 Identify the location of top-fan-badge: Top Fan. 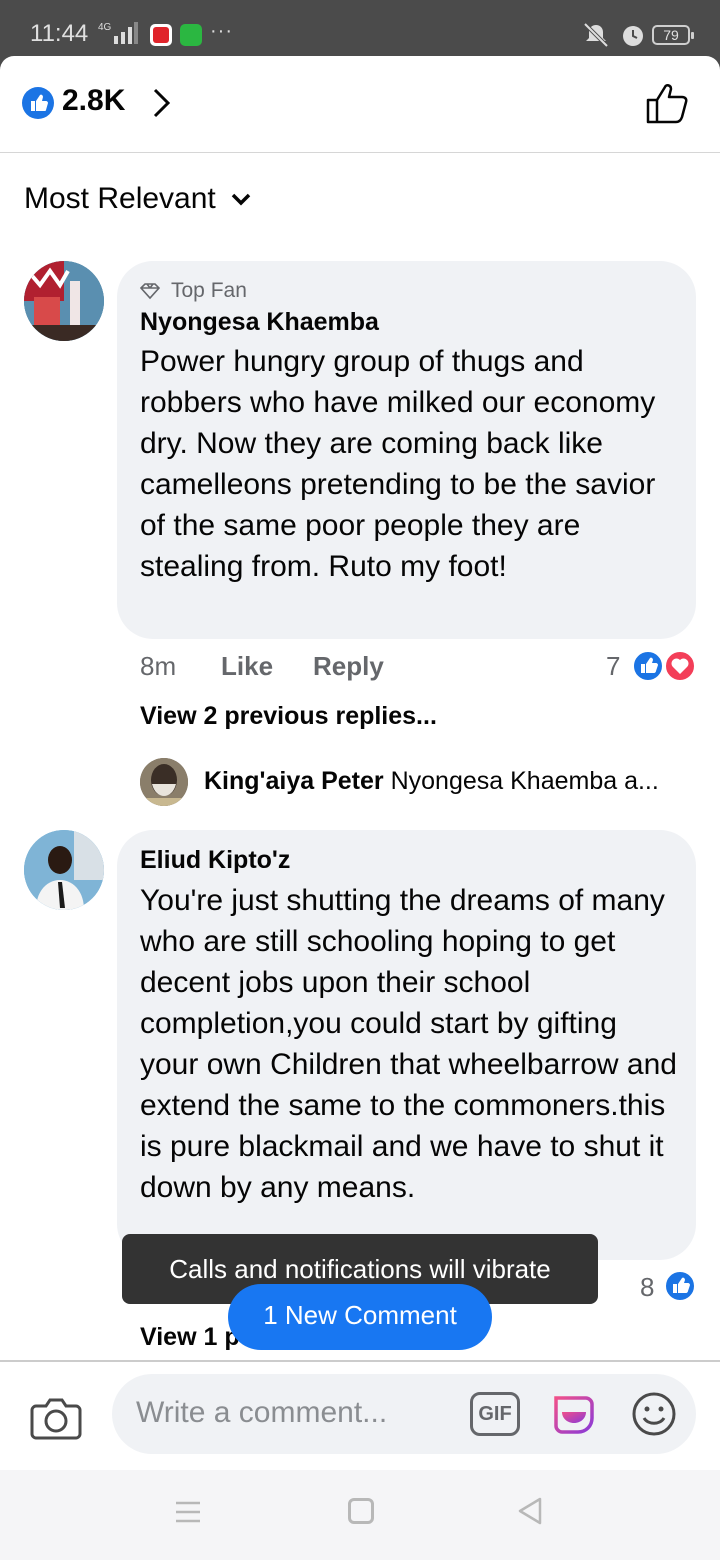
(193, 291).